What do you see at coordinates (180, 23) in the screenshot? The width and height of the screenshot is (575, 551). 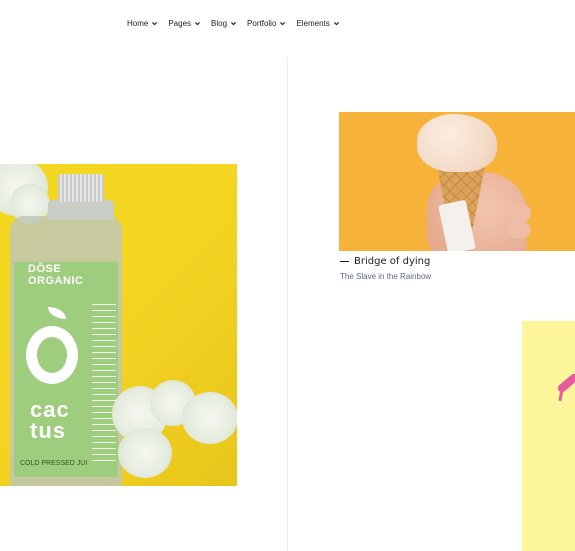 I see `nav-item-label: Pages` at bounding box center [180, 23].